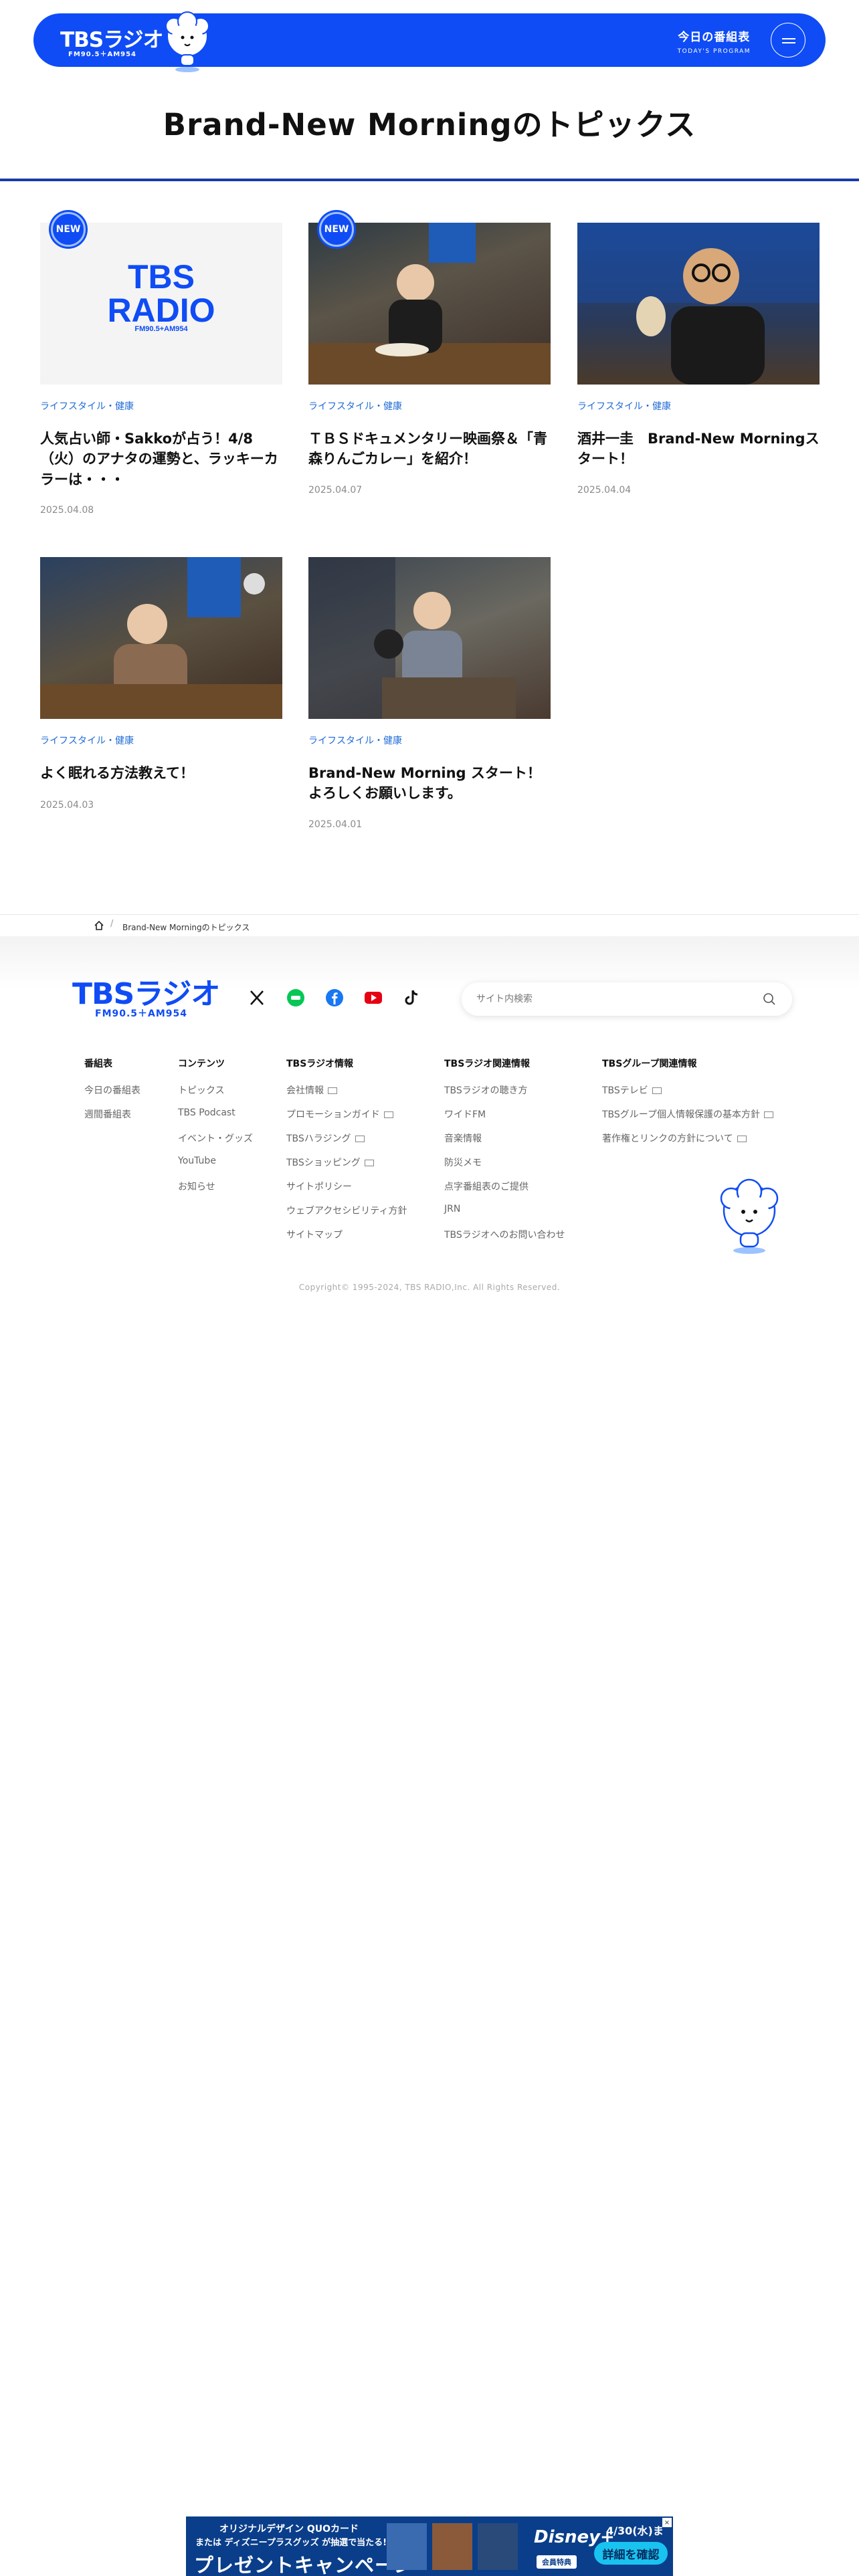 Image resolution: width=859 pixels, height=2576 pixels. I want to click on footer-link: 点字番組表のご提供, so click(487, 1186).